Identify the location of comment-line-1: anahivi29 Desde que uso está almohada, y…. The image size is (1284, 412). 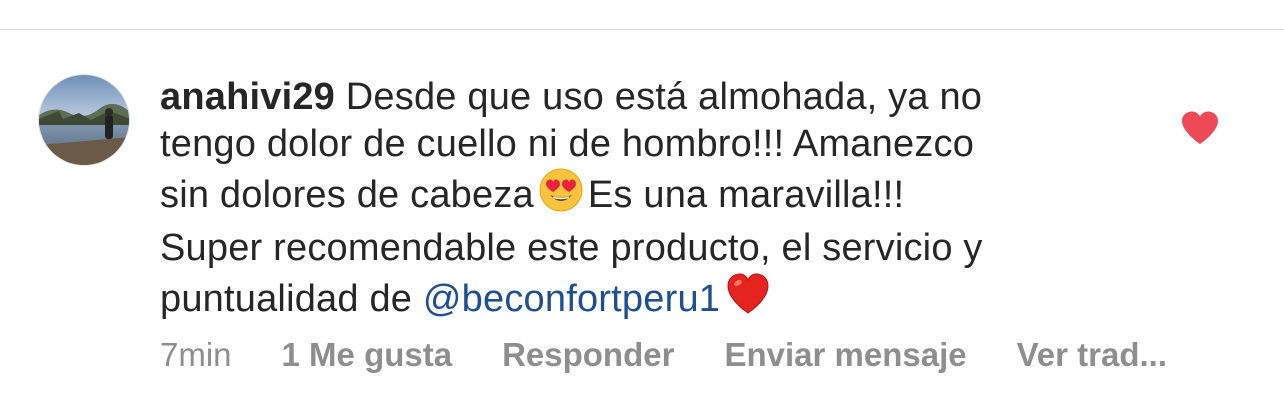
(650, 97).